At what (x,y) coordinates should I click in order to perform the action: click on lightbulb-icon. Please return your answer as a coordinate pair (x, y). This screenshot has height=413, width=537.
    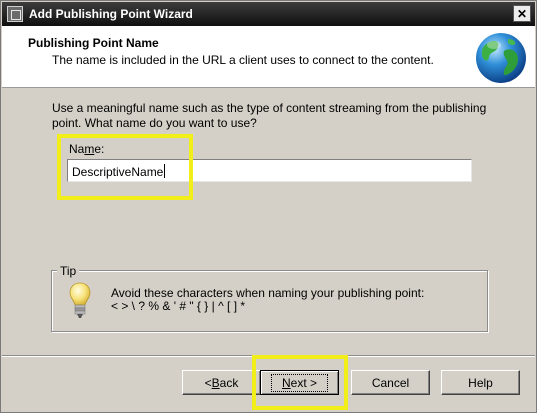
    Looking at the image, I should click on (80, 300).